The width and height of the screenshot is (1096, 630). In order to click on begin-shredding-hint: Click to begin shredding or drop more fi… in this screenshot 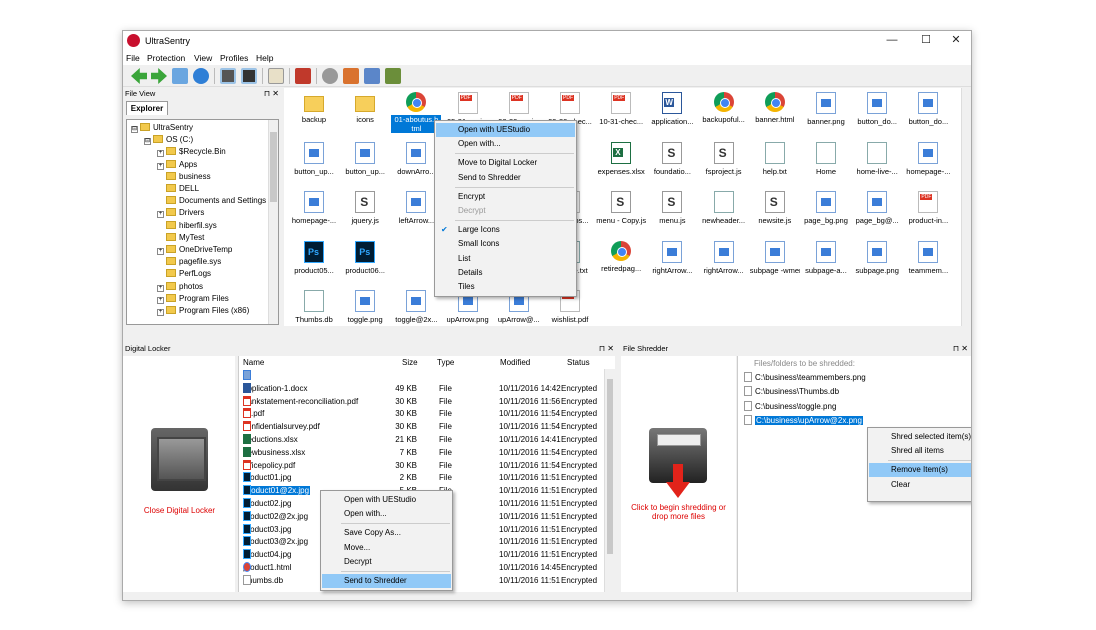, I will do `click(678, 512)`.